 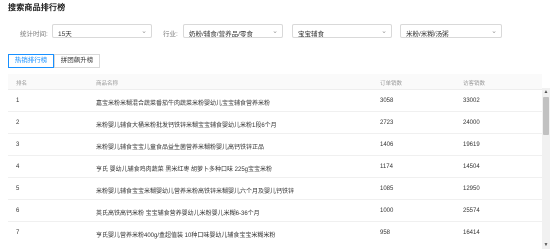 What do you see at coordinates (275, 82) in the screenshot?
I see `table-header: 排名 商品名称 订单销数 访客销数` at bounding box center [275, 82].